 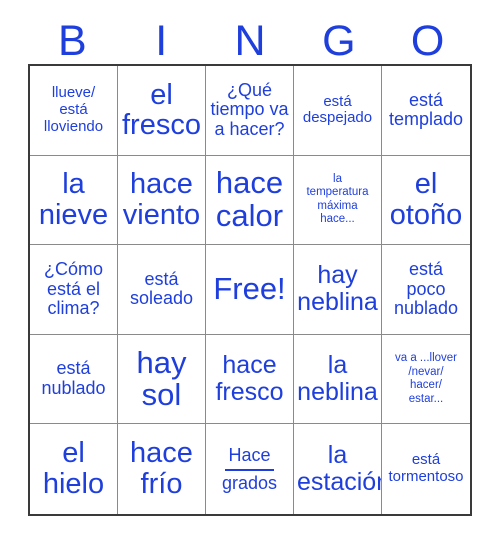 I want to click on bingo-cell: hace fresco, so click(x=250, y=379).